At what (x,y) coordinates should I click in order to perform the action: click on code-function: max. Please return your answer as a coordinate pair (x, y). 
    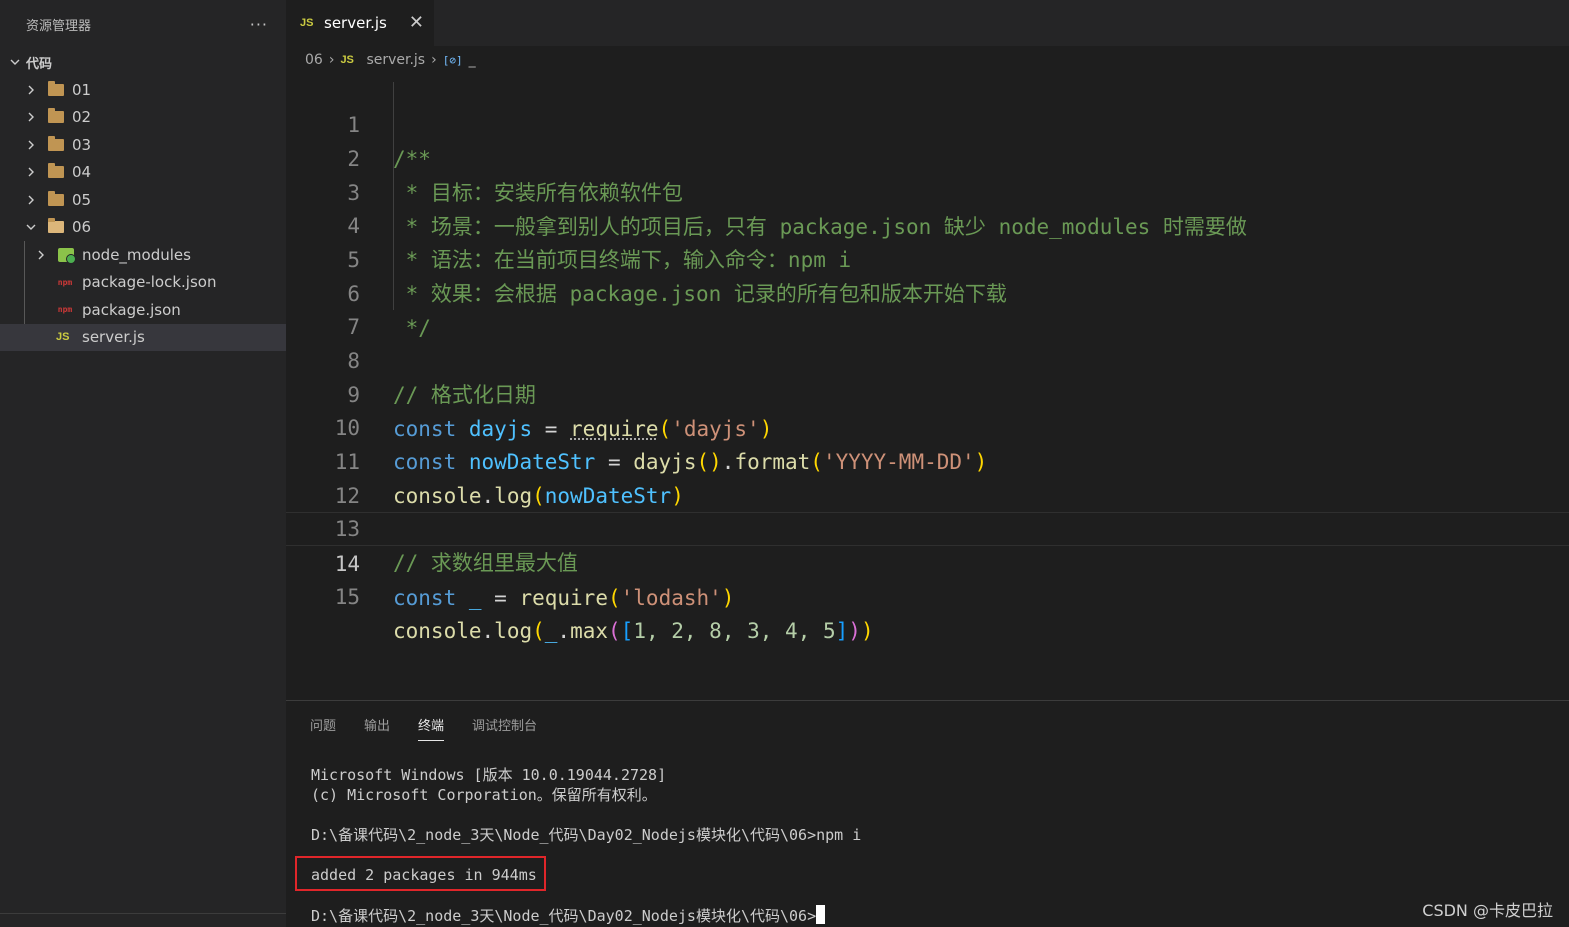
    Looking at the image, I should click on (589, 631).